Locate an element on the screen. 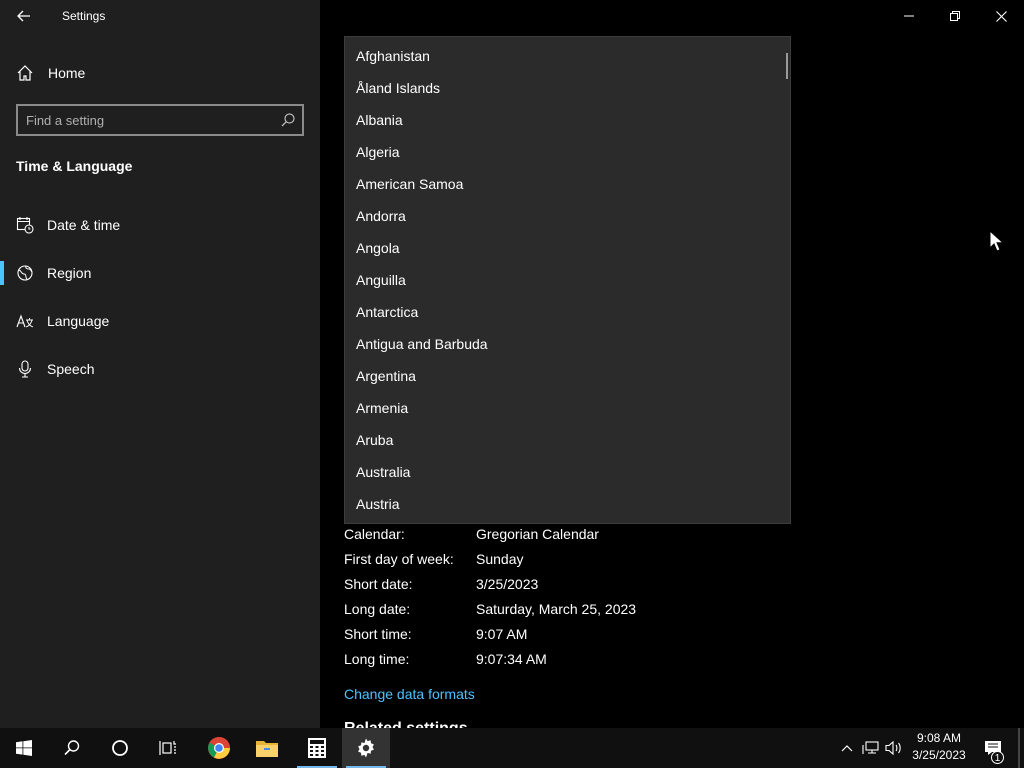 The image size is (1024, 768). format-label-long-date: Long date: is located at coordinates (377, 609).